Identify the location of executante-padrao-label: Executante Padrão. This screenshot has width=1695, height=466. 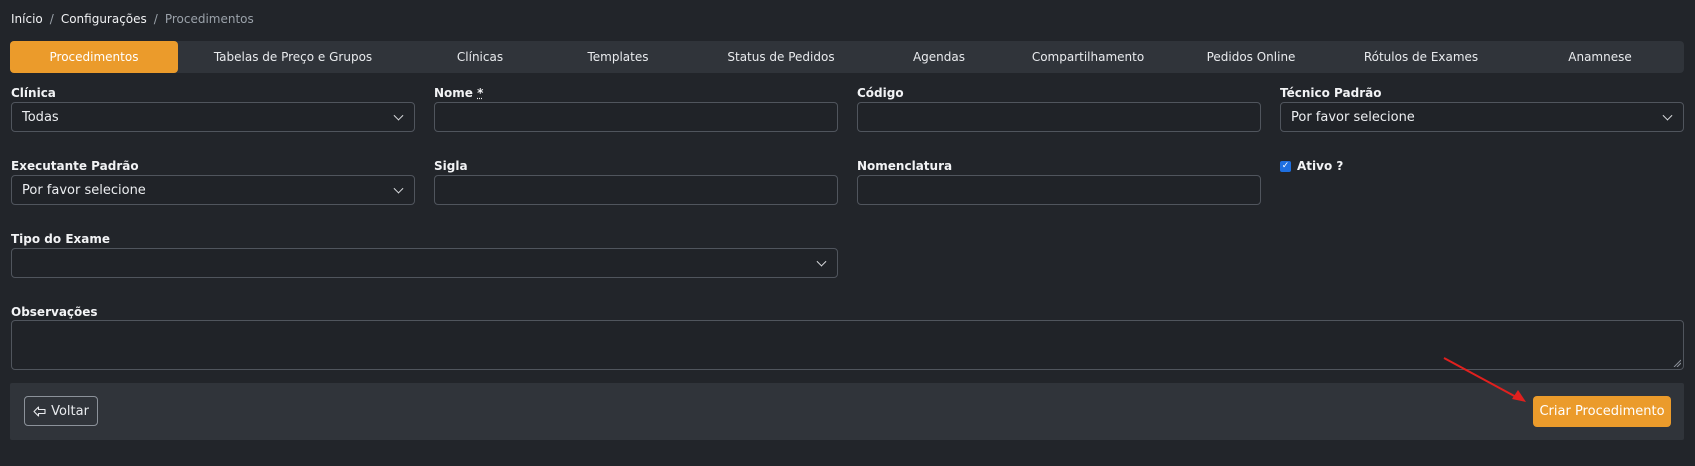
(75, 166).